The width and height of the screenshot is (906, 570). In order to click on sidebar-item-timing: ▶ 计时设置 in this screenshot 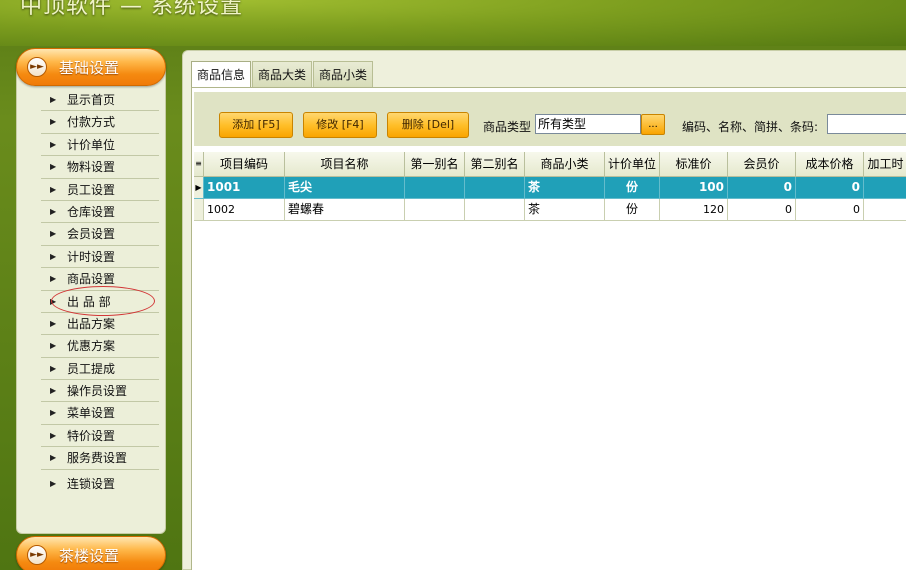, I will do `click(100, 257)`.